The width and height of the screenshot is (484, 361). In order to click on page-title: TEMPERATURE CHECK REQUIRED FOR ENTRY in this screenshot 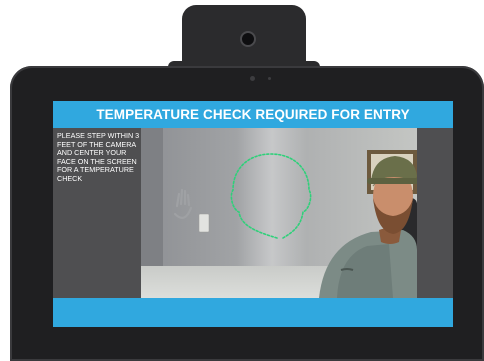, I will do `click(253, 114)`.